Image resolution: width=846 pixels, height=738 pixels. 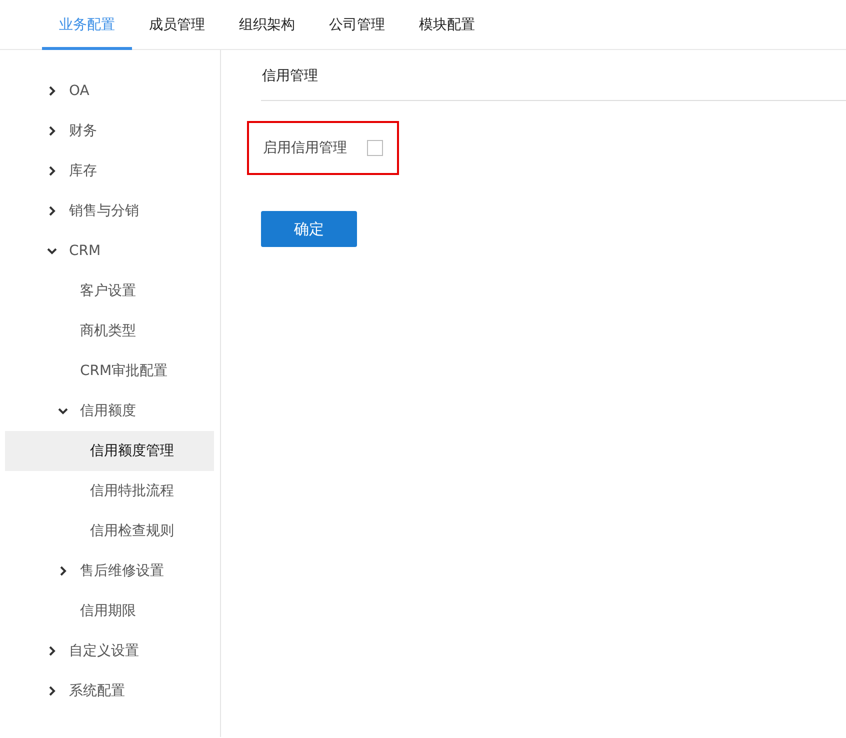 I want to click on sidebar-item: CRM审批配置, so click(x=109, y=371).